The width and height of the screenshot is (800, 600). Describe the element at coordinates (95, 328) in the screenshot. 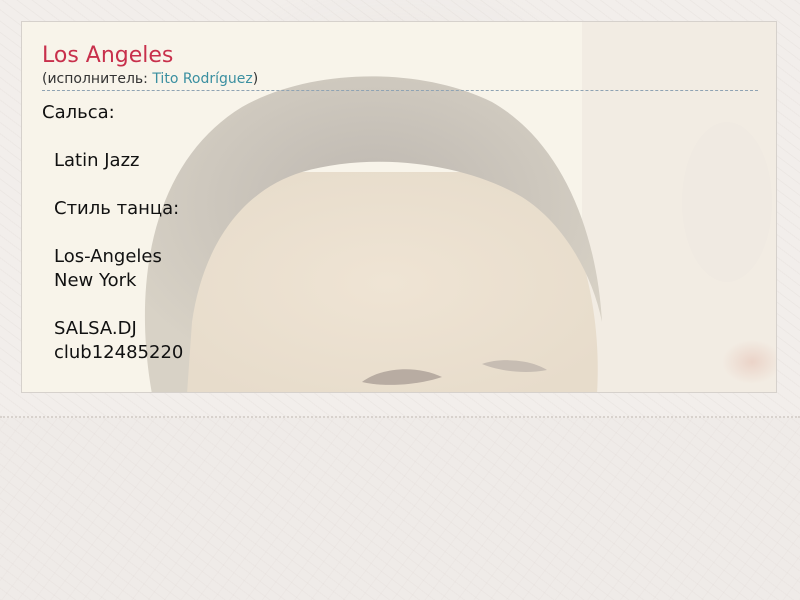

I see `dj-name: SALSA.DJ` at that location.